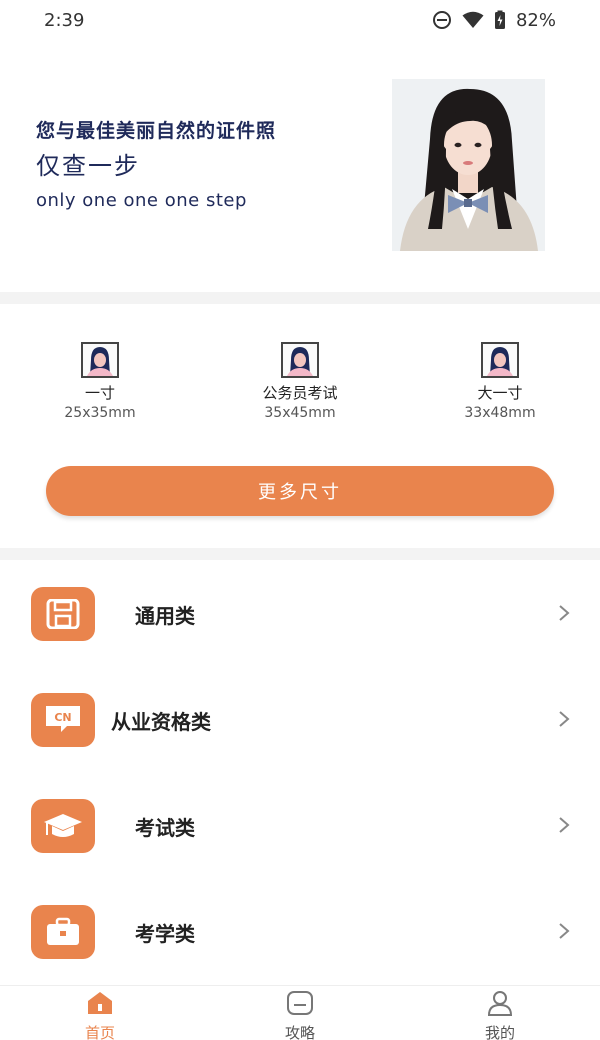  I want to click on floppy-disk-icon, so click(63, 614).